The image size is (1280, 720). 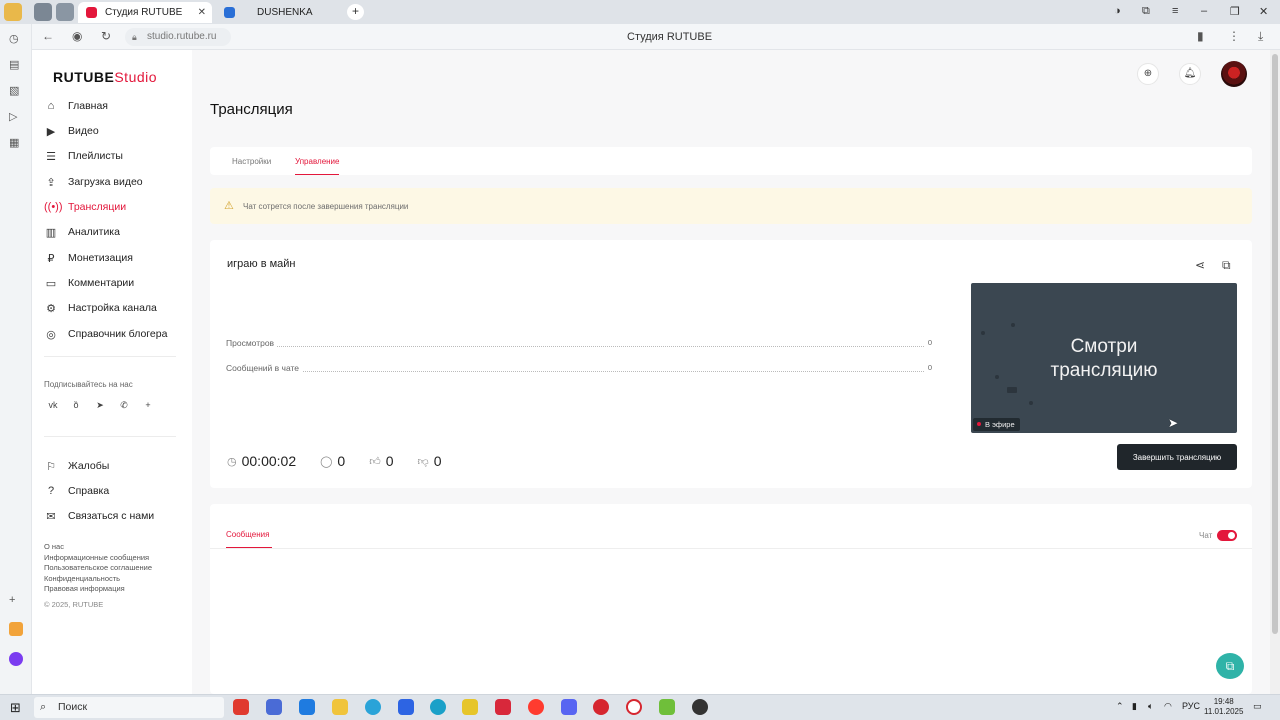 I want to click on sidebar-item-video: ▶ Видео, so click(x=71, y=131).